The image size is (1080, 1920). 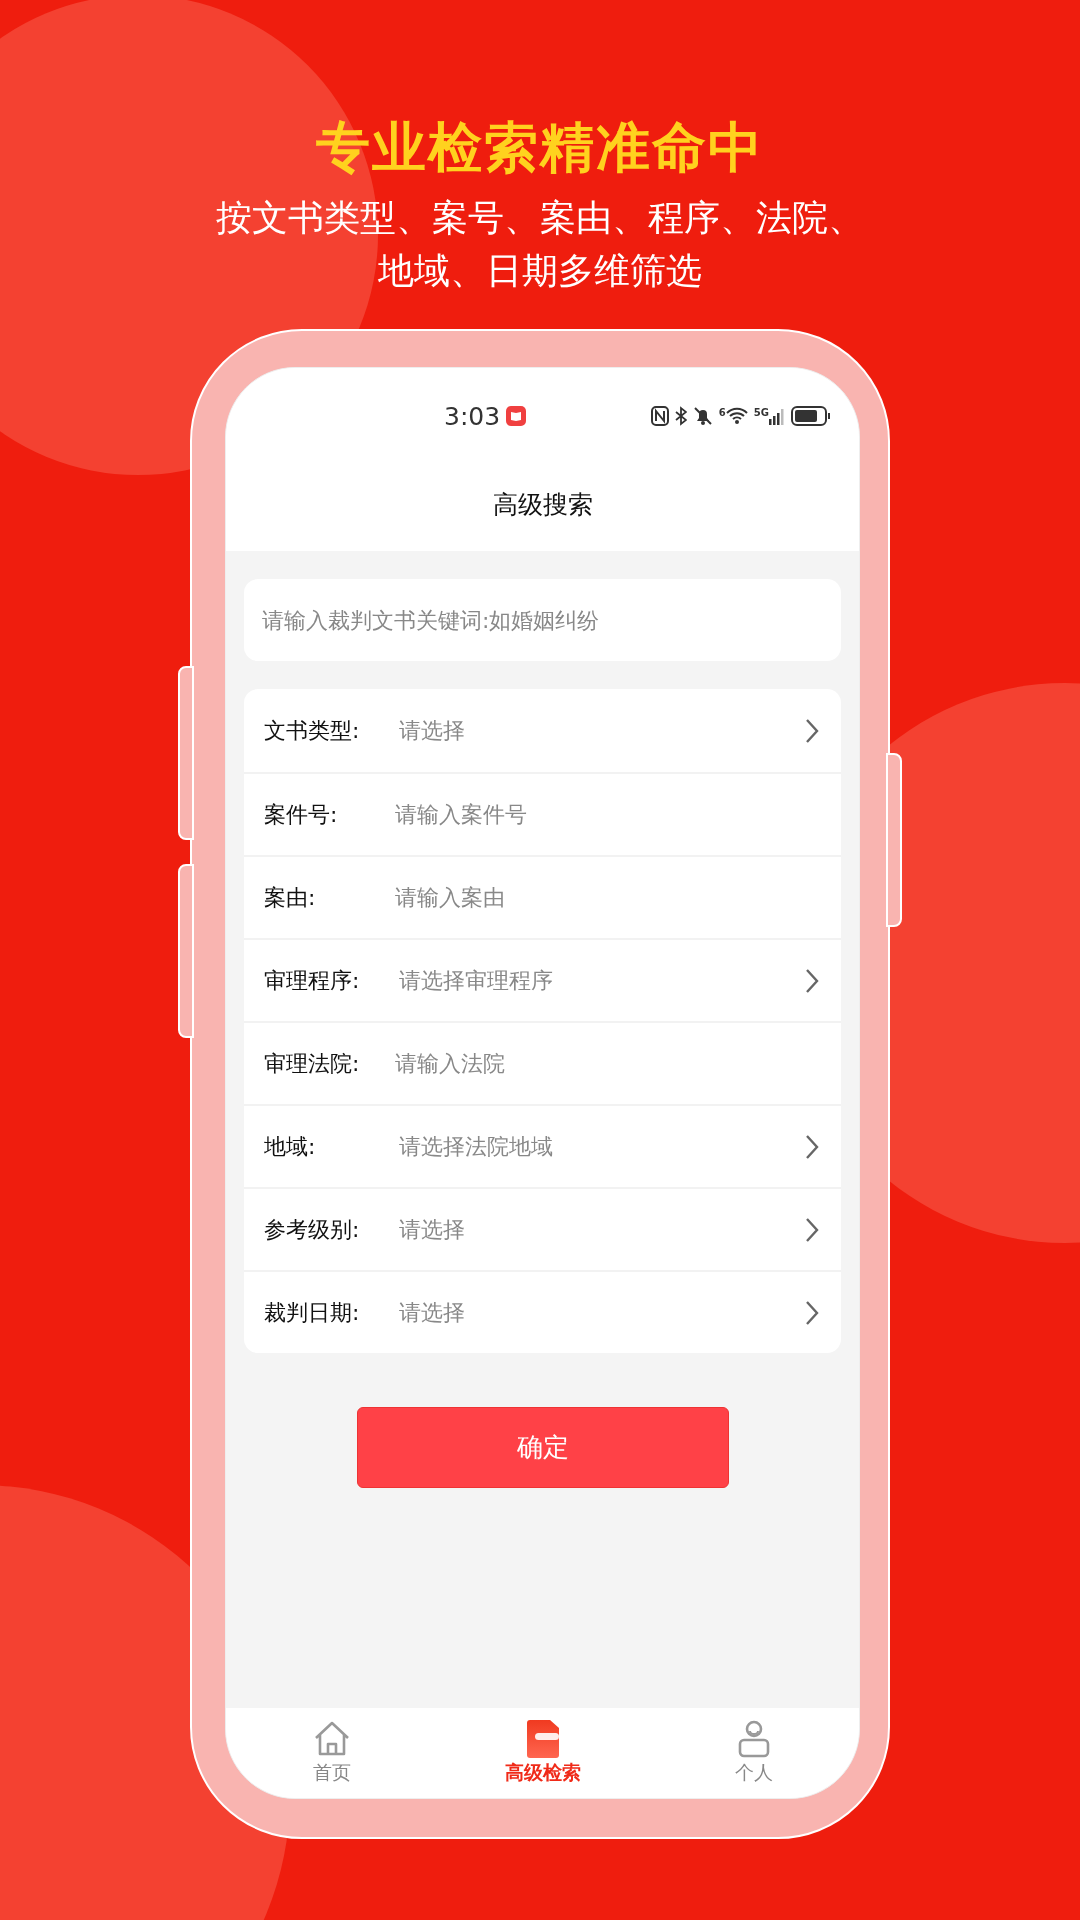 I want to click on select-field: 请选择审理程序, so click(x=602, y=980).